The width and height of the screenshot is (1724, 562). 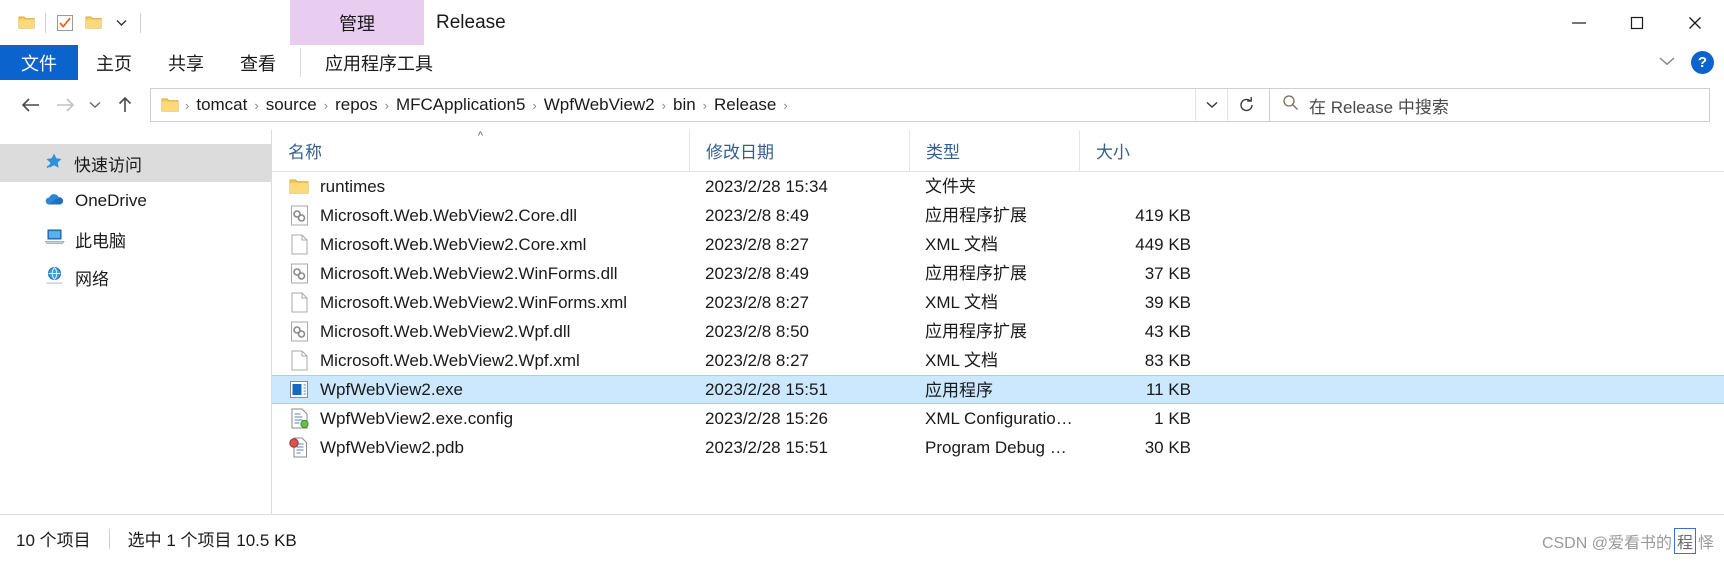 What do you see at coordinates (480, 360) in the screenshot?
I see `cell-name: Microsoft.Web.WebView2.Wpf.xml` at bounding box center [480, 360].